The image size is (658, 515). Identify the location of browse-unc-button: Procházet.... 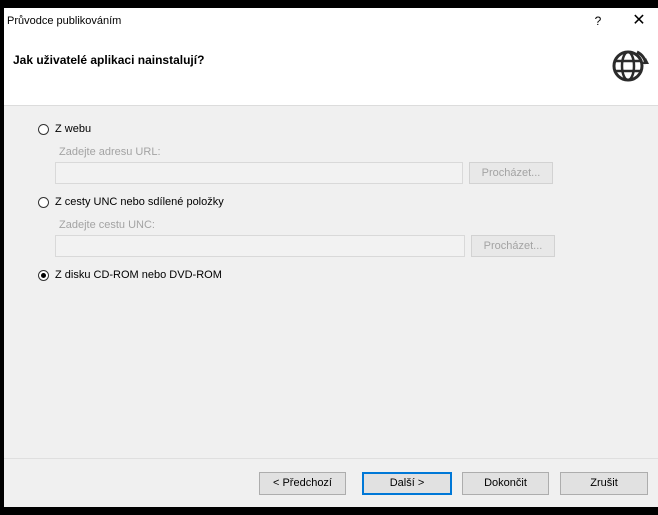
(513, 246).